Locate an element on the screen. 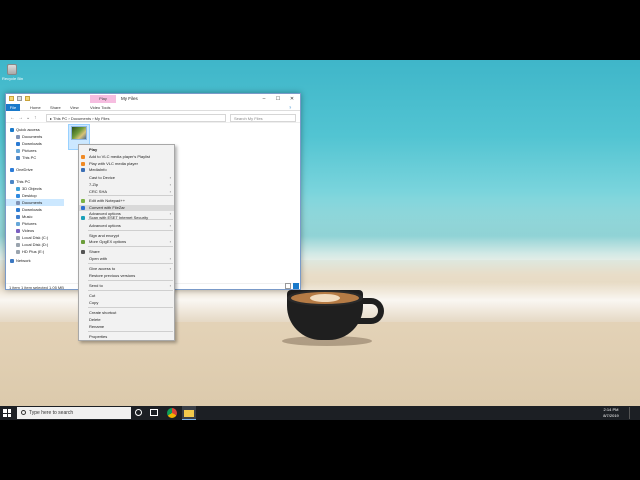 This screenshot has height=480, width=640. minimize-button: – is located at coordinates (264, 99).